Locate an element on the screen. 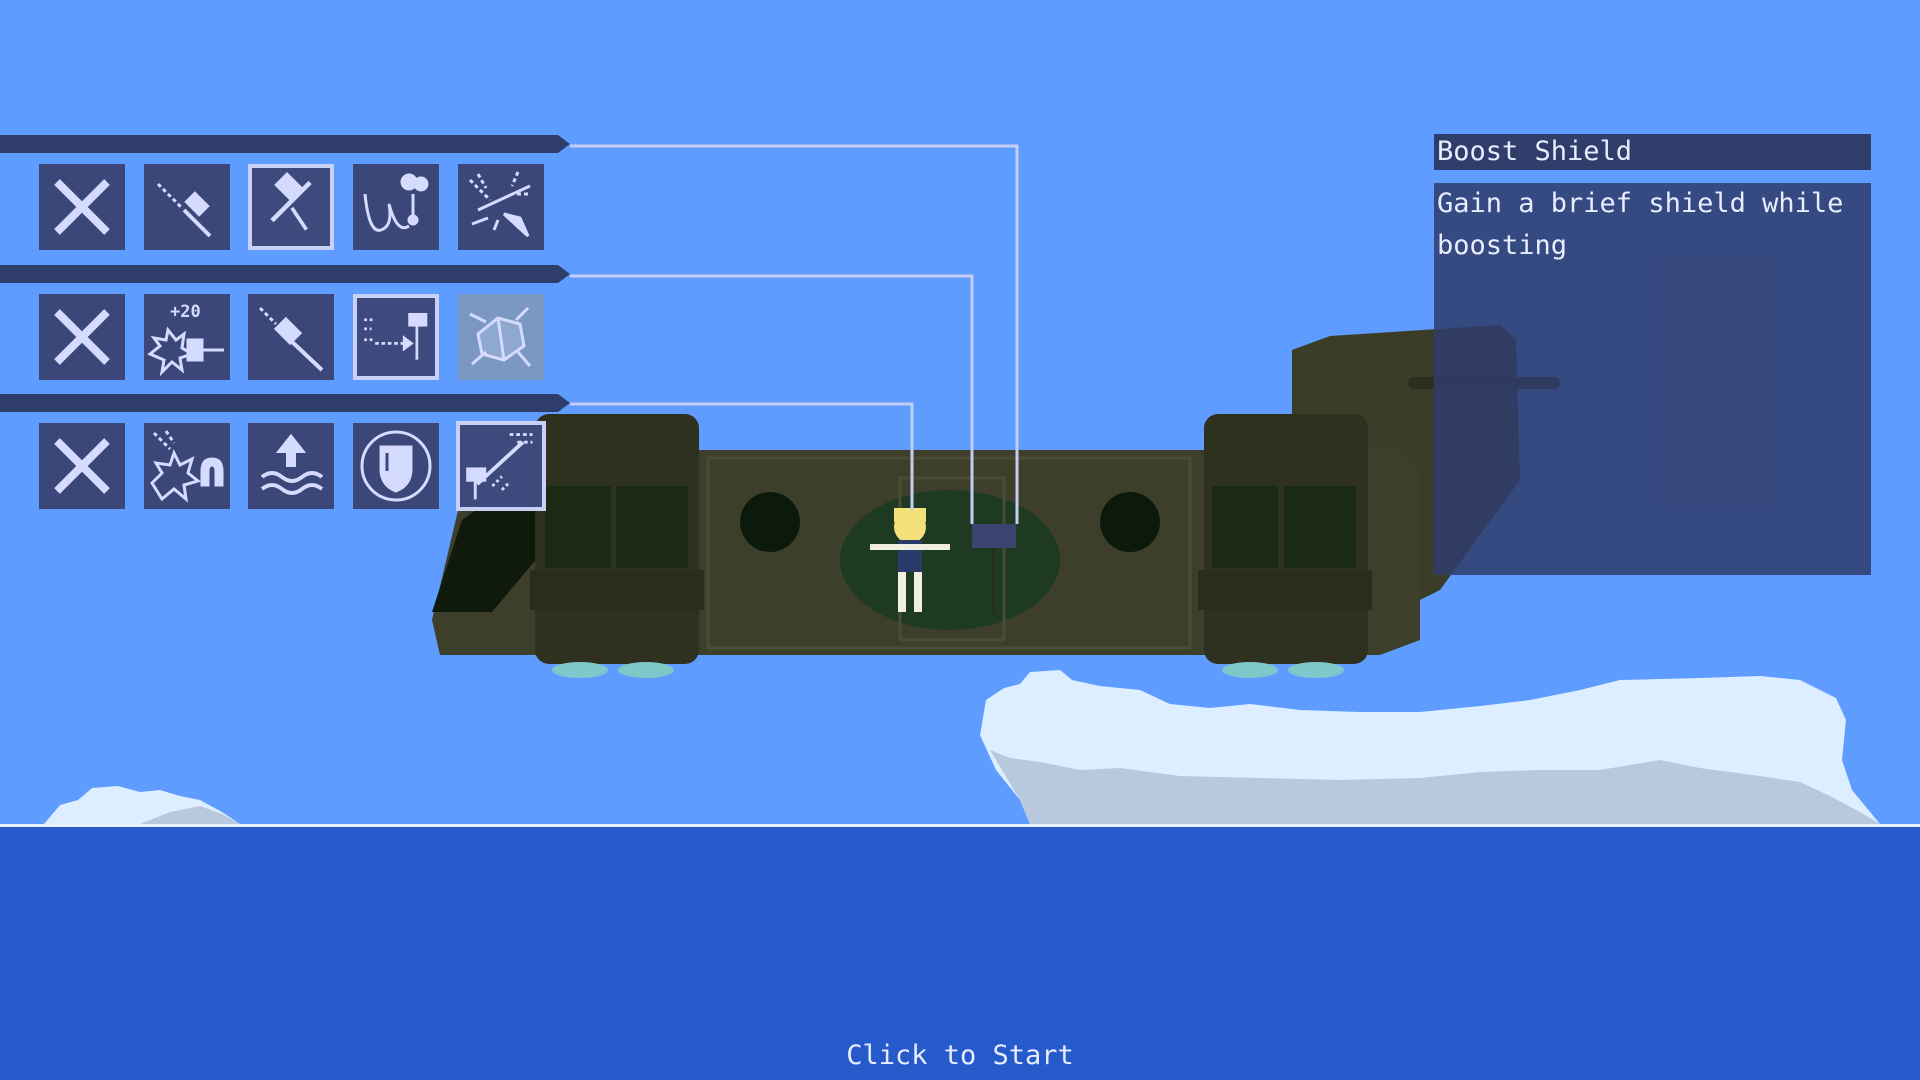 The height and width of the screenshot is (1080, 1920). water-jump-icon is located at coordinates (292, 464).